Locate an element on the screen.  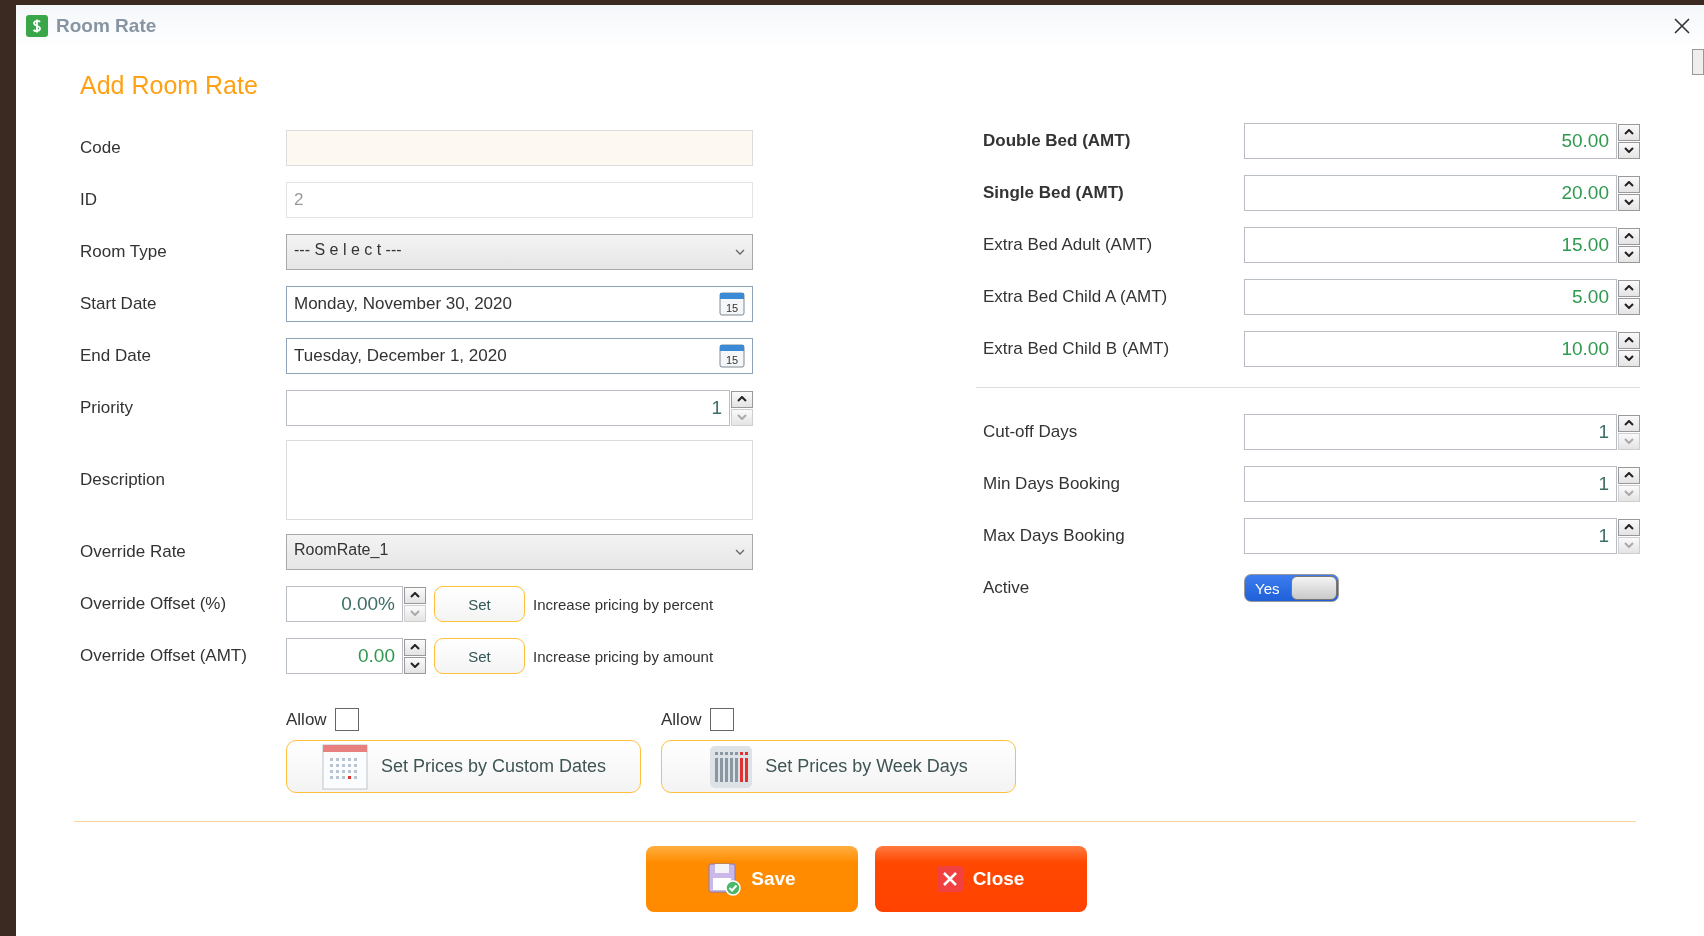
id-field: 2 is located at coordinates (519, 200).